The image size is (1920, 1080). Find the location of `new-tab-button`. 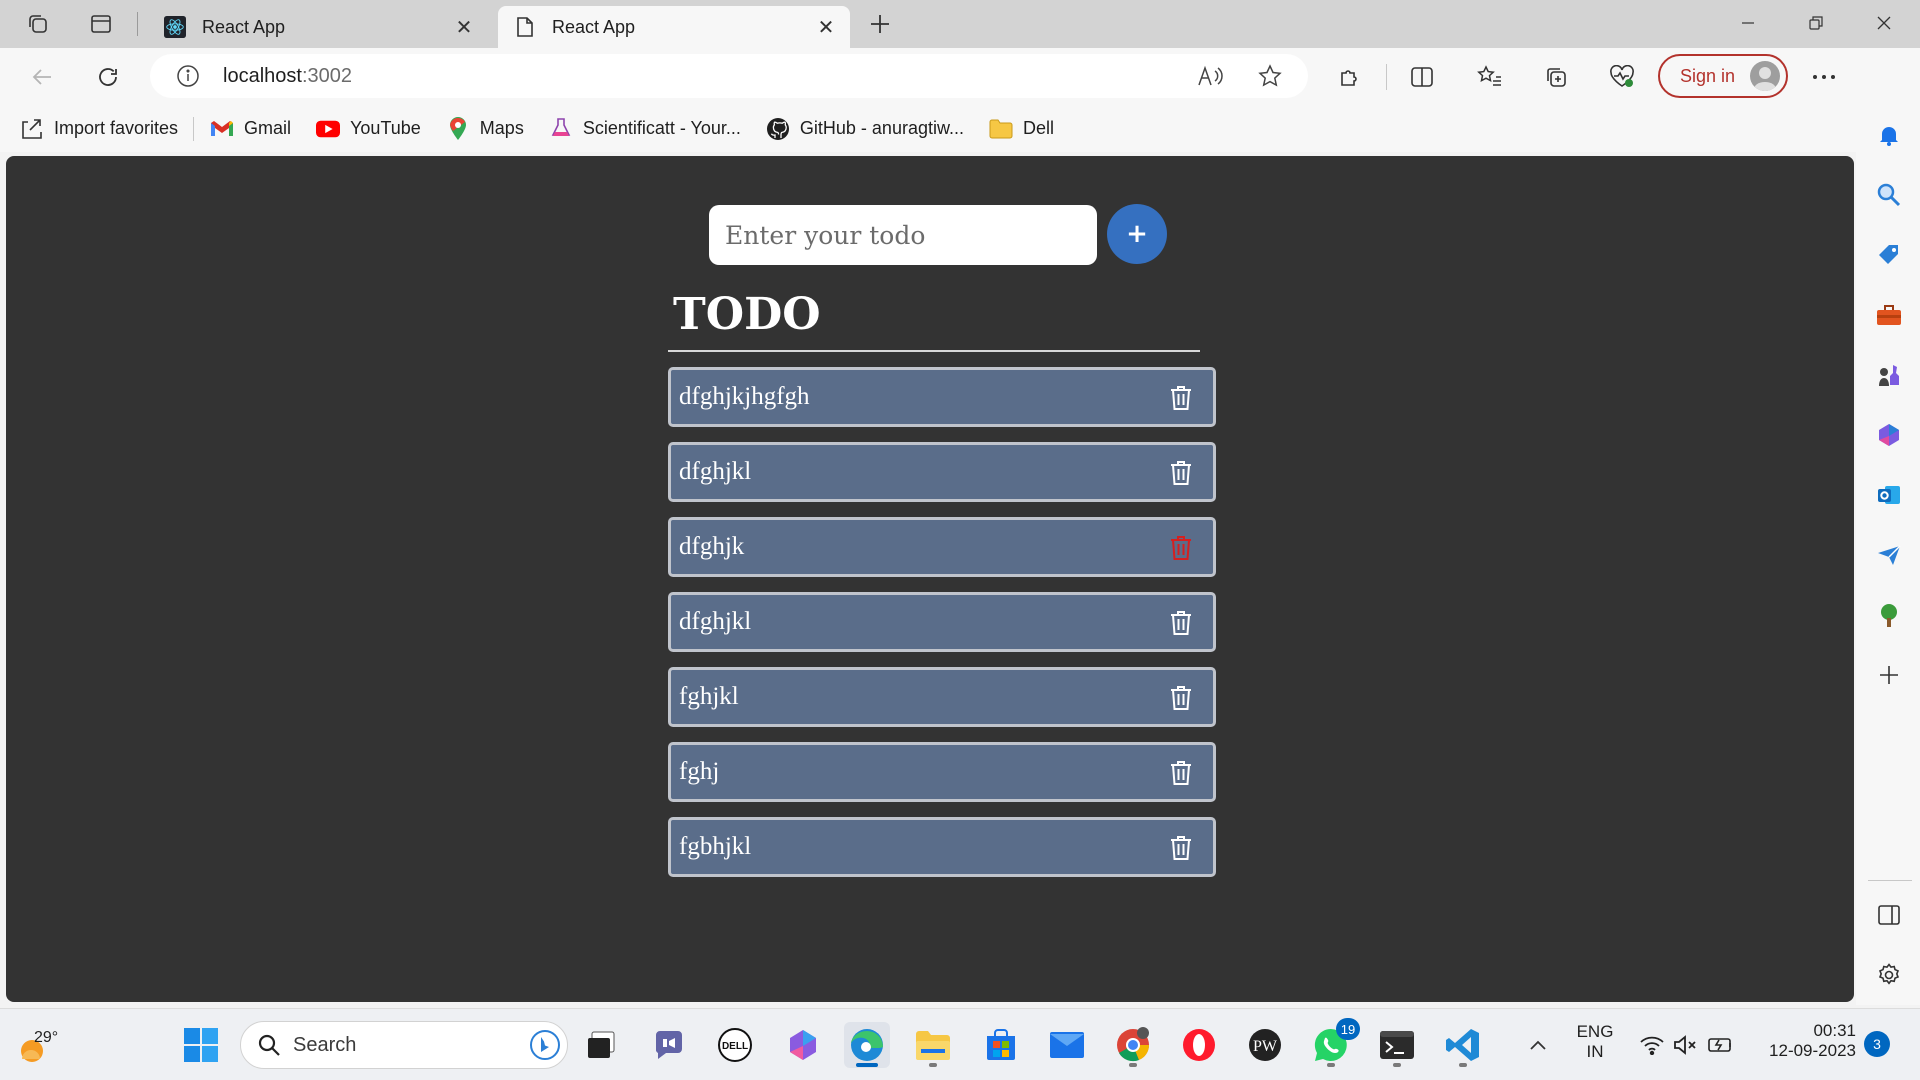

new-tab-button is located at coordinates (880, 24).